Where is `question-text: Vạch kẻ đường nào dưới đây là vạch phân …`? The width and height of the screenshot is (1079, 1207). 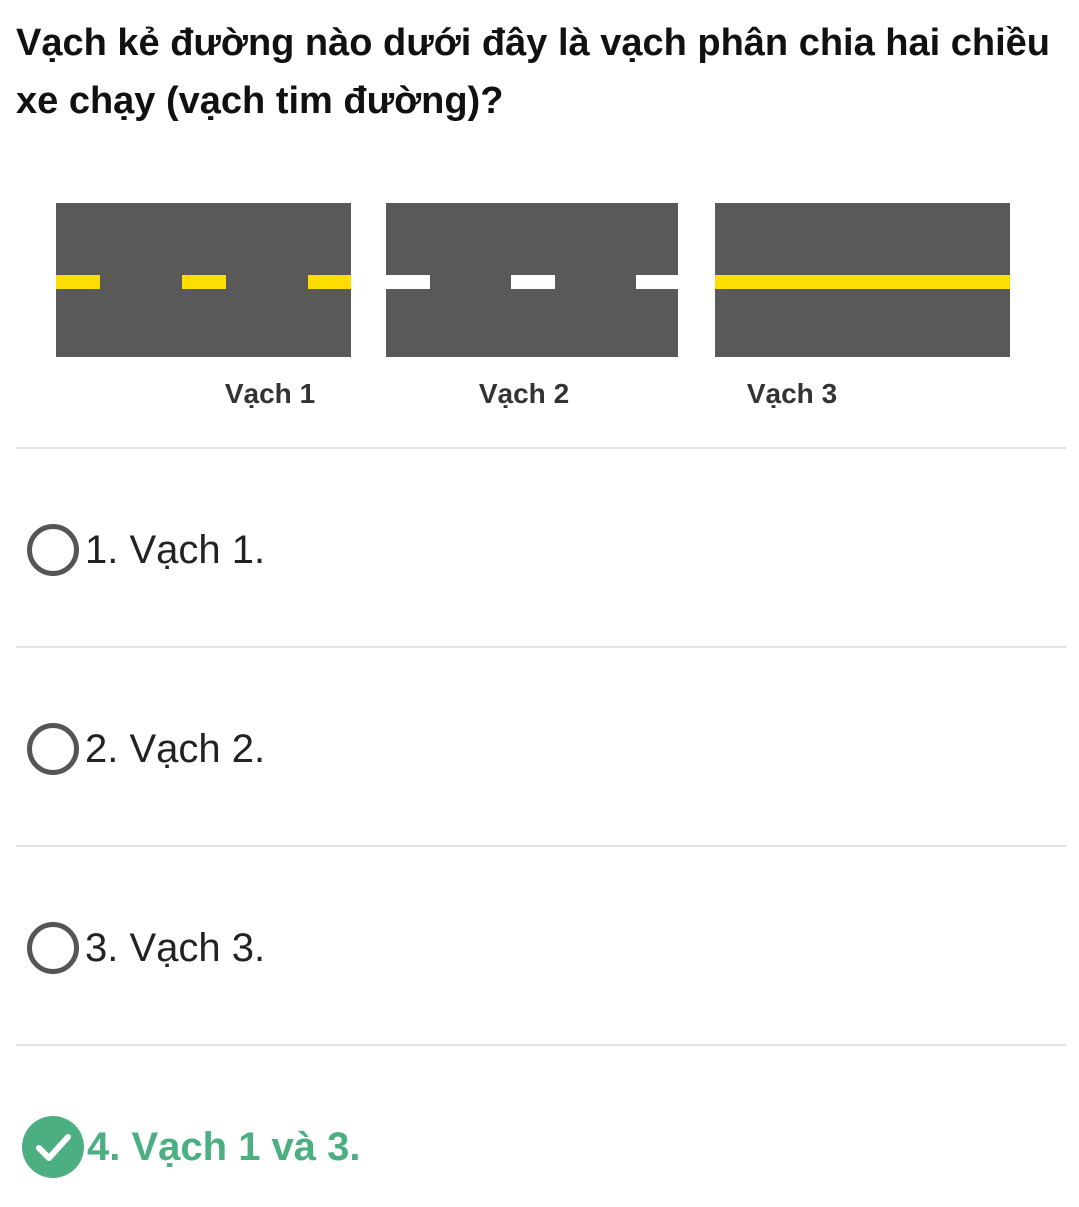
question-text: Vạch kẻ đường nào dưới đây là vạch phân … is located at coordinates (533, 72).